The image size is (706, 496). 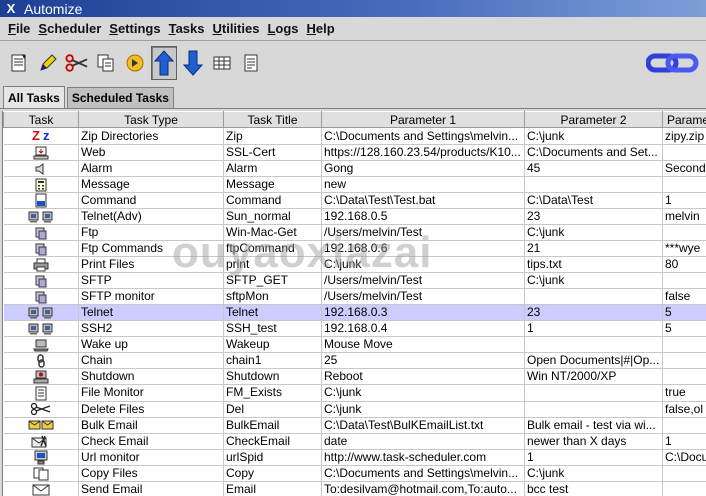 I want to click on menu-help: Help, so click(x=321, y=28).